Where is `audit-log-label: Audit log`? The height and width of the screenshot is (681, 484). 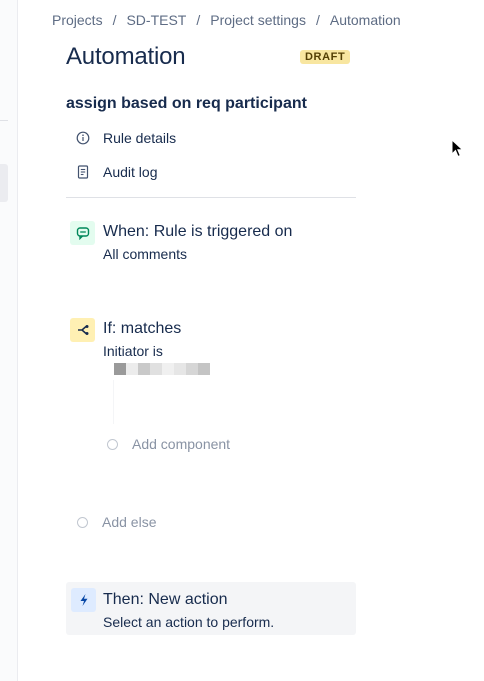 audit-log-label: Audit log is located at coordinates (130, 172).